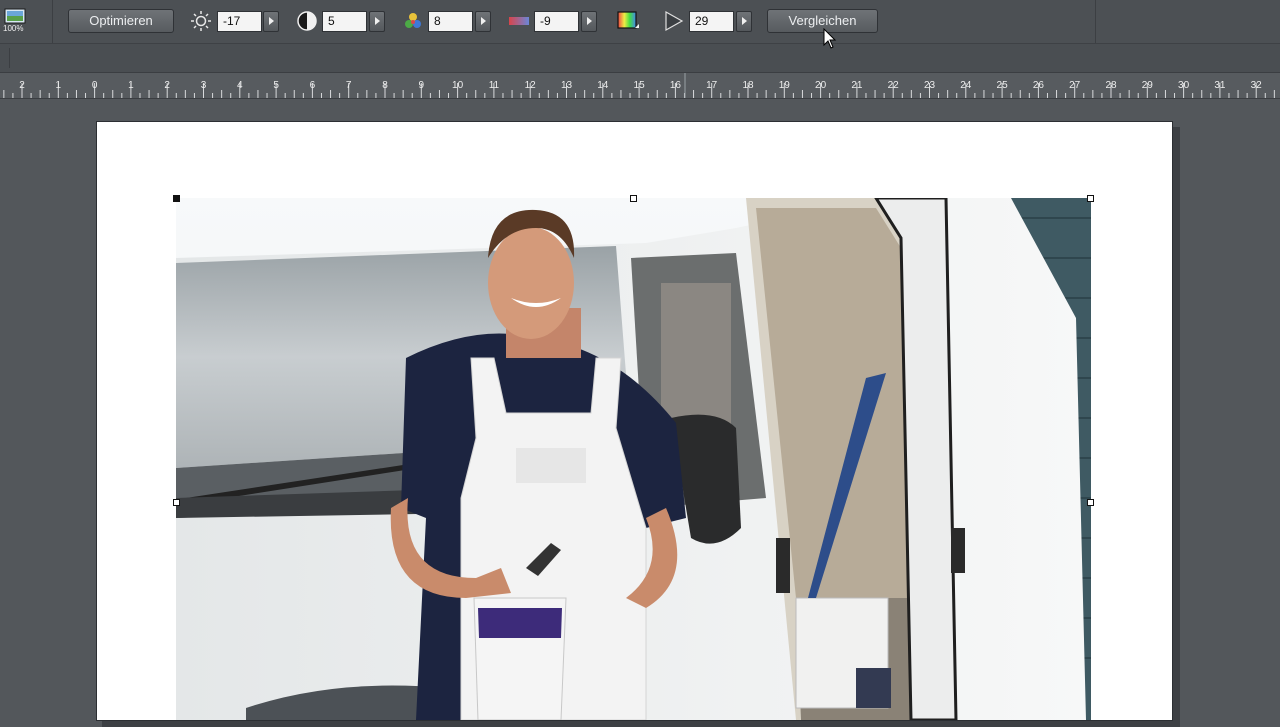  I want to click on optimize-button: Optimieren, so click(121, 21).